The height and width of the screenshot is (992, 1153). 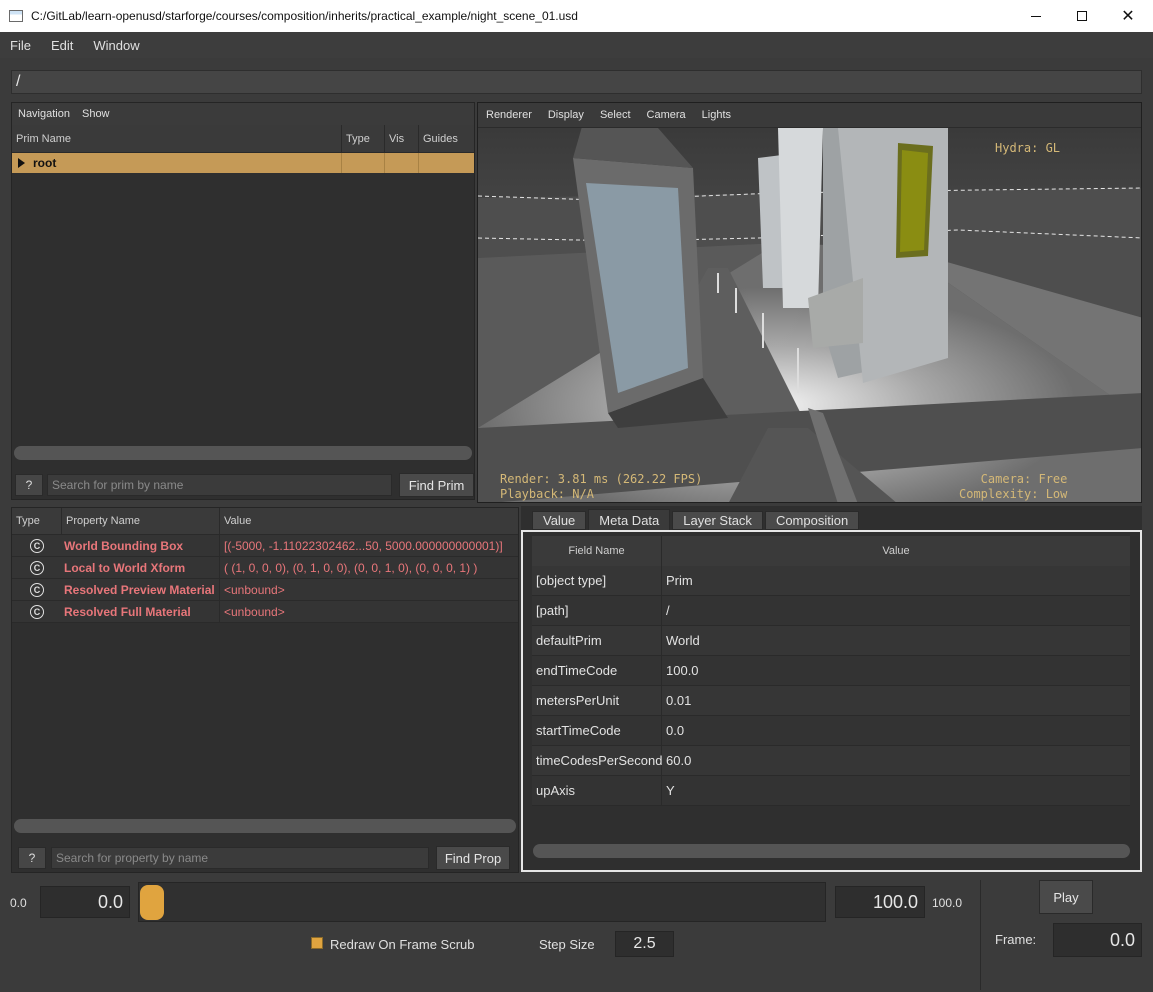 I want to click on property-row: C Resolved Preview Material <unbound>, so click(x=265, y=590).